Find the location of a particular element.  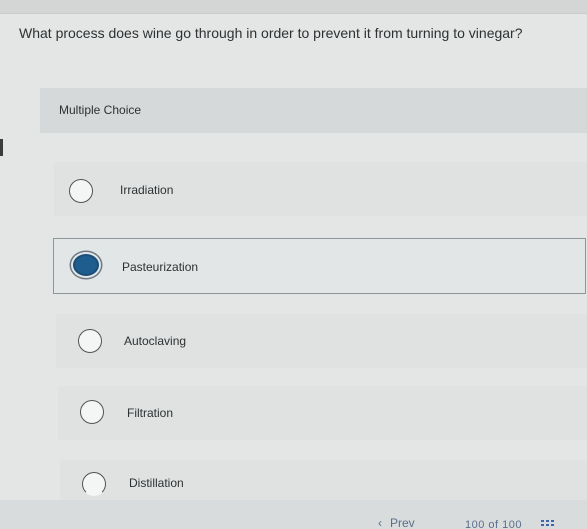

window-top-edge is located at coordinates (293, 7).